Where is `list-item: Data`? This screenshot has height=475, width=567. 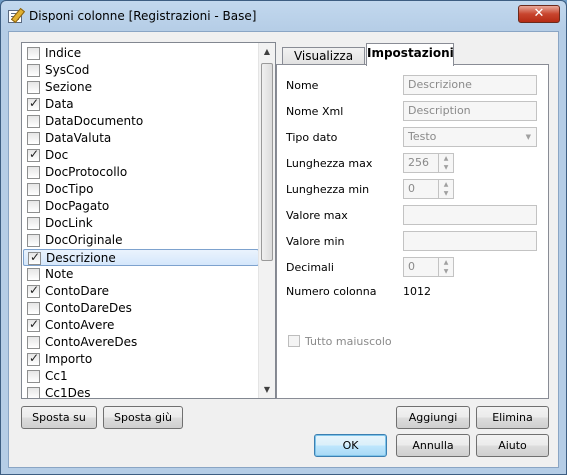
list-item: Data is located at coordinates (141, 104).